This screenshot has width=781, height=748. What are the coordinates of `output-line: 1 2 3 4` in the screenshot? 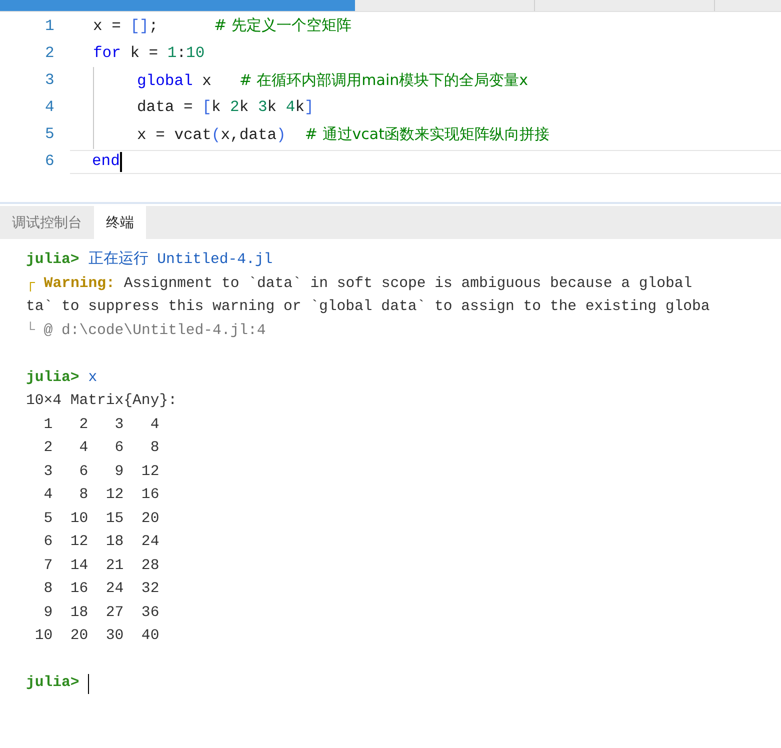 It's located at (101, 425).